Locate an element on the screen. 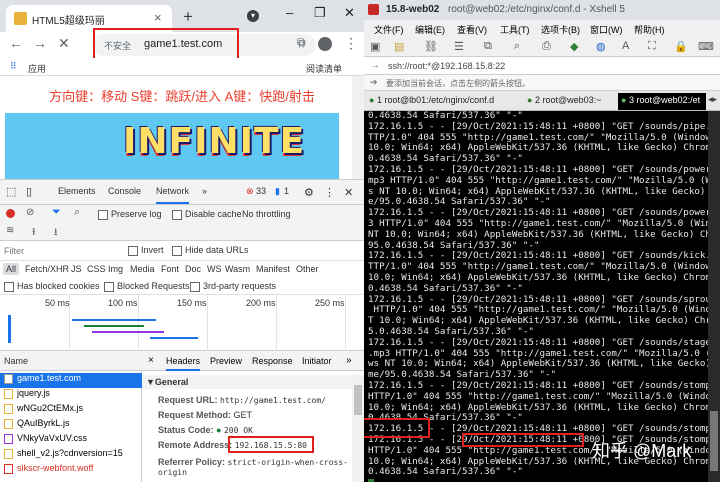 The width and height of the screenshot is (720, 482). page-scrollbar is located at coordinates (358, 127).